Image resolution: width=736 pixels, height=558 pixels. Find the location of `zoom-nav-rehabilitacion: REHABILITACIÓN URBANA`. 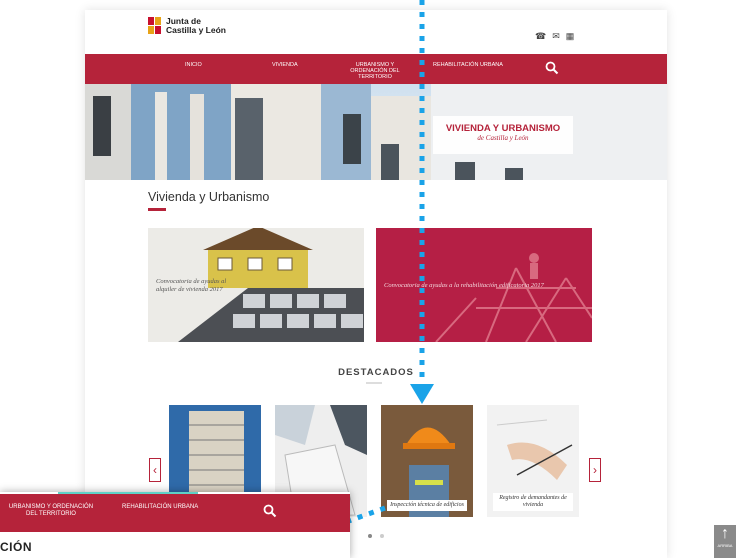

zoom-nav-rehabilitacion: REHABILITACIÓN URBANA is located at coordinates (160, 507).